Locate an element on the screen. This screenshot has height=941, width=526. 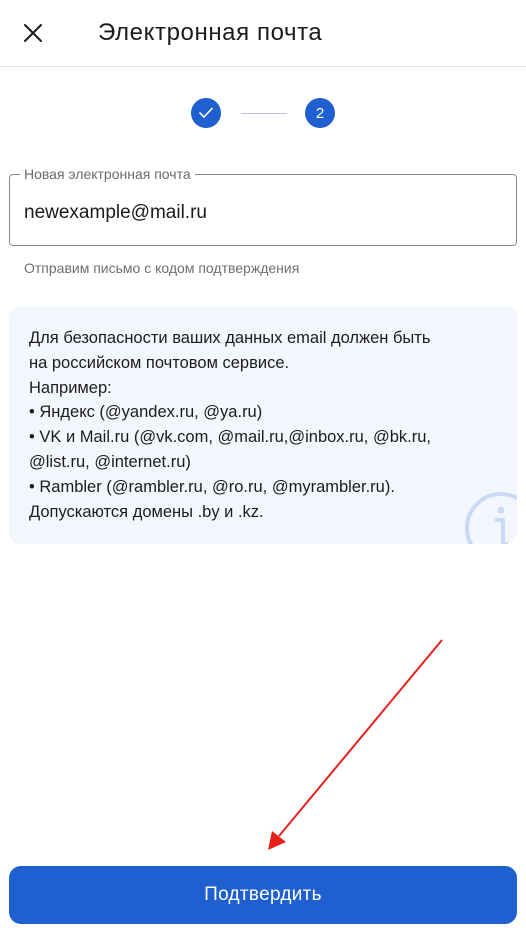
step-1-completed is located at coordinates (206, 113).